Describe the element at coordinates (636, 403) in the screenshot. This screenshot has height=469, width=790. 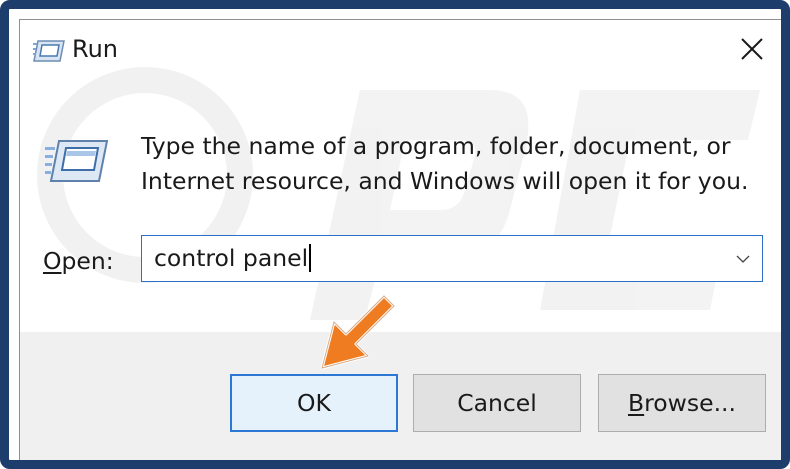
I see `browse-accelerator: B` at that location.